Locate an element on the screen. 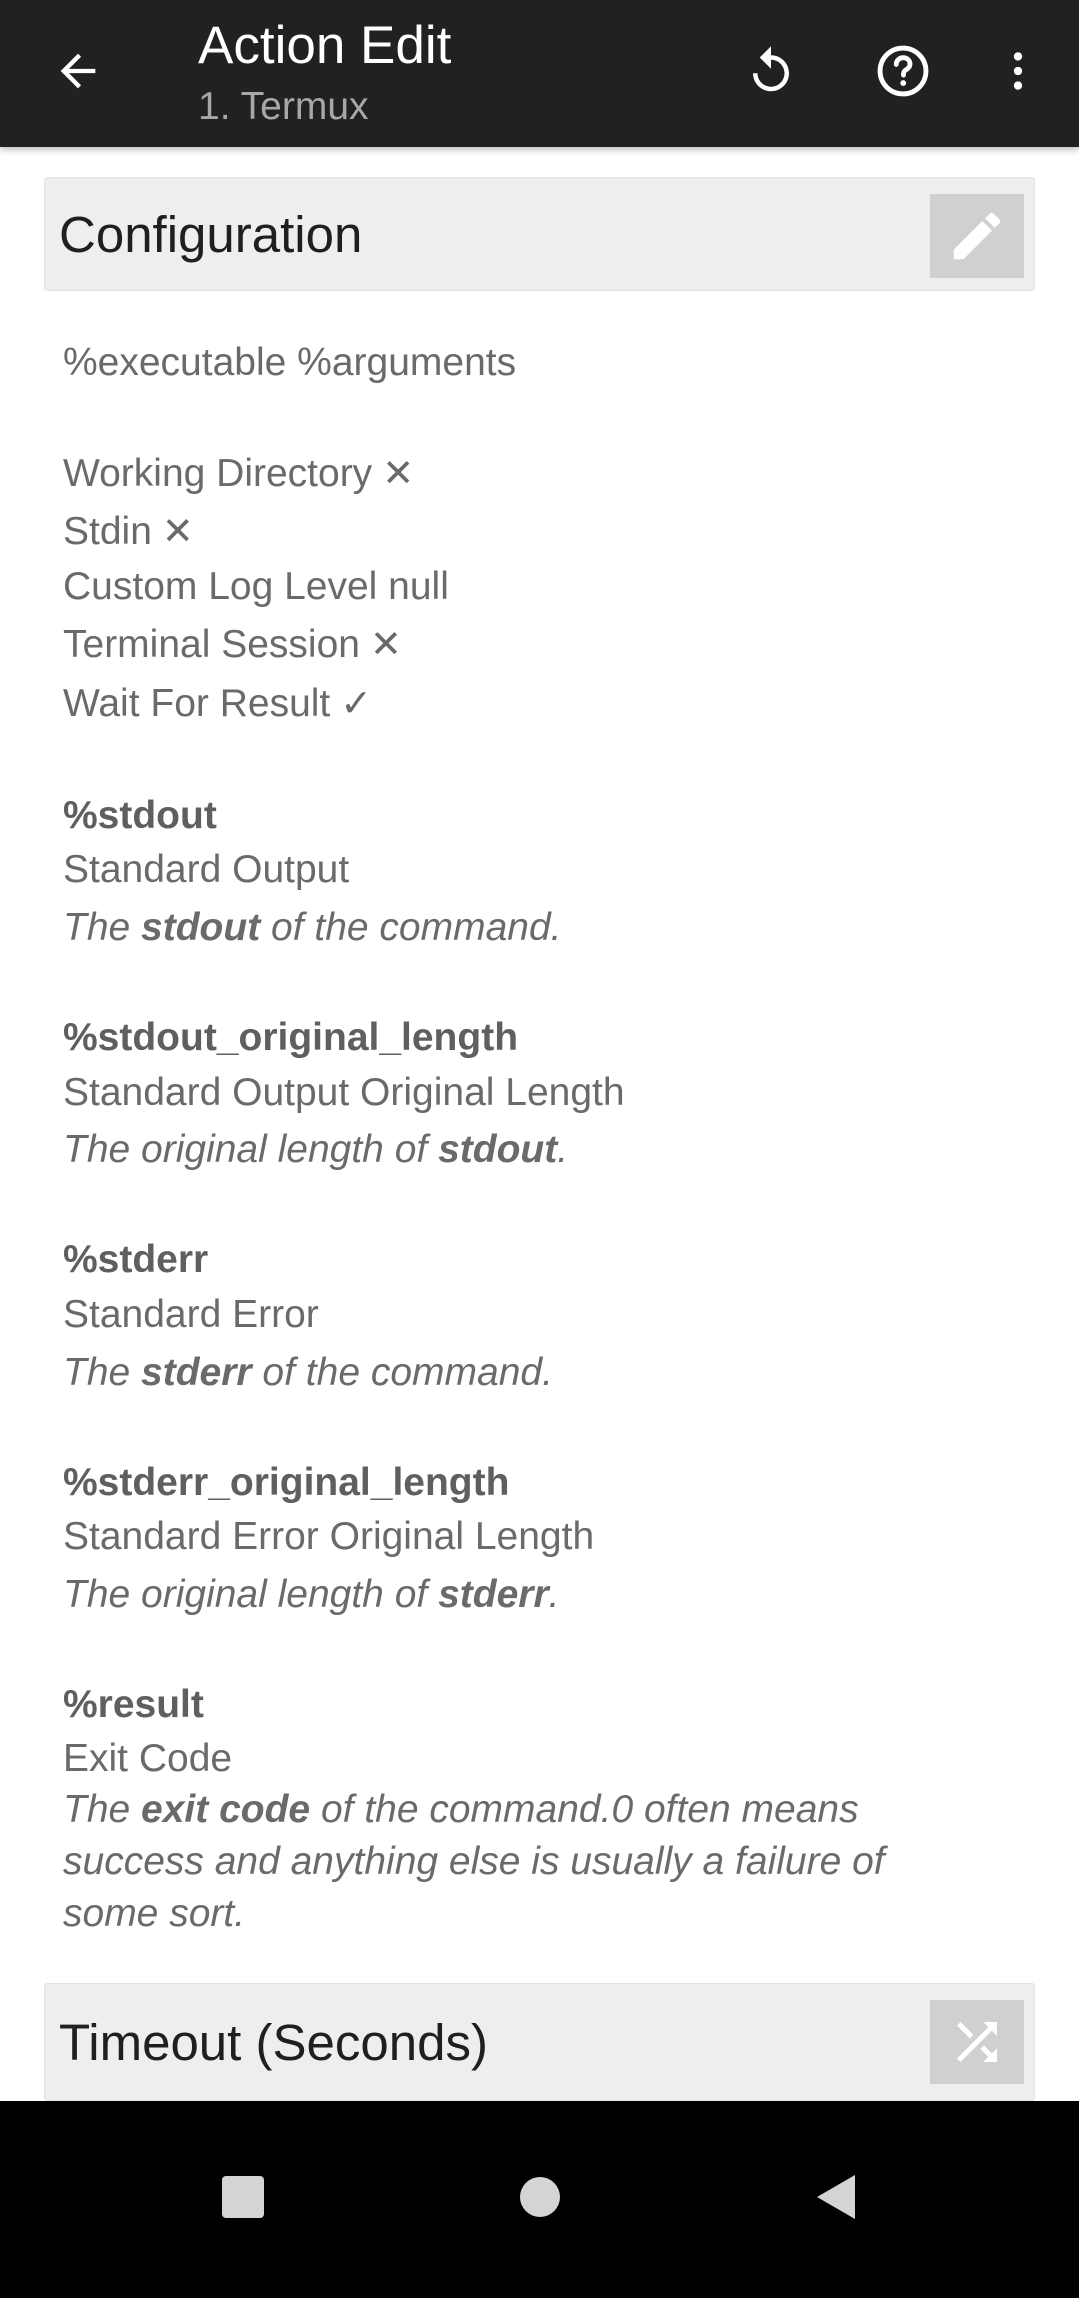 The width and height of the screenshot is (1079, 2298). option-label: Terminal Session is located at coordinates (211, 644).